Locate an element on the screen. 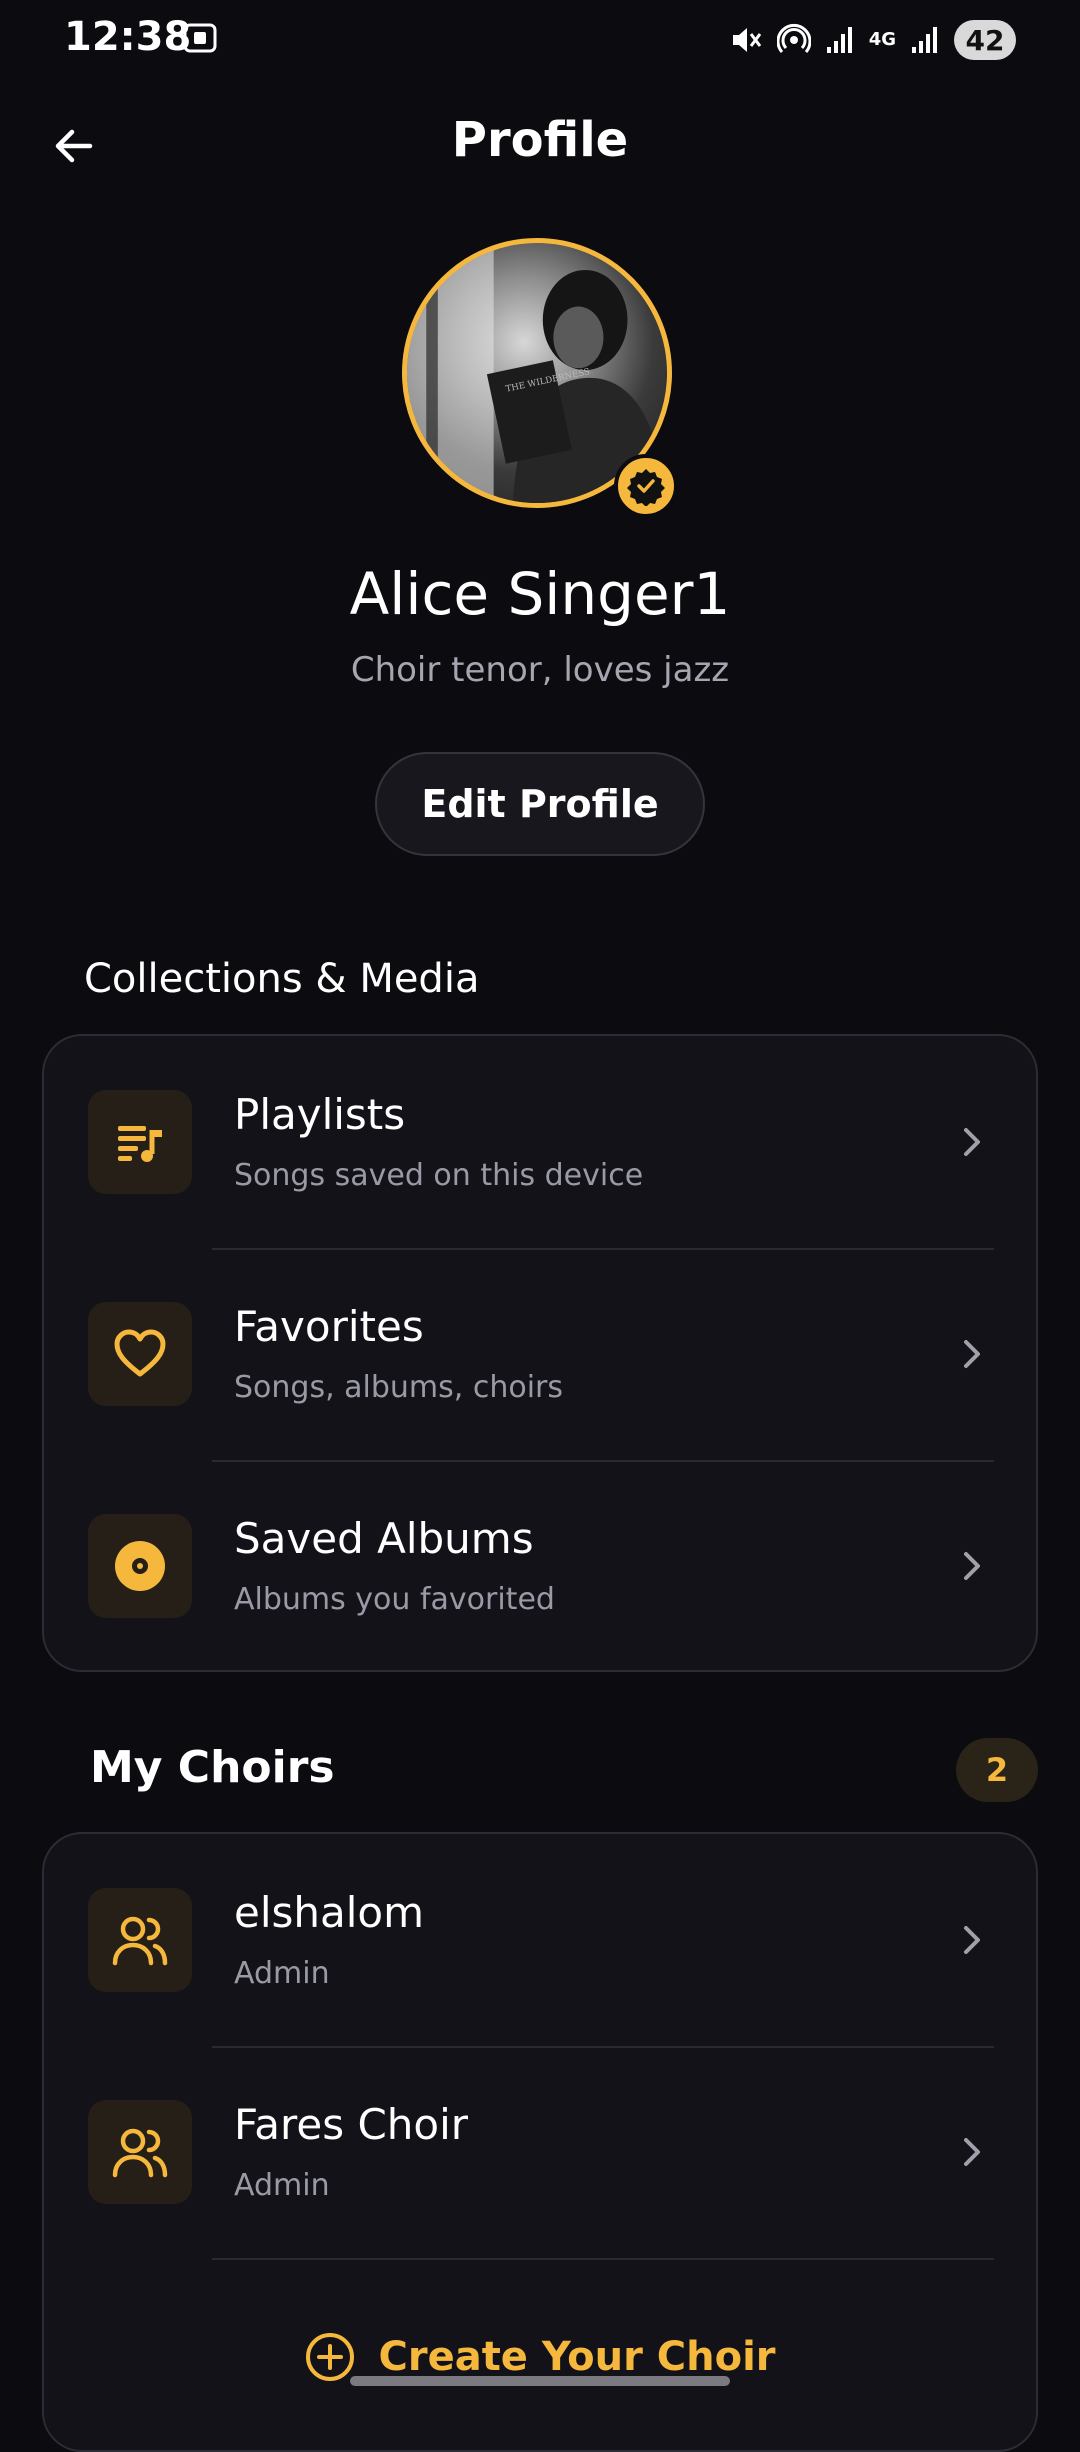 This screenshot has height=2452, width=1080. list-item-title: elshalom is located at coordinates (329, 1912).